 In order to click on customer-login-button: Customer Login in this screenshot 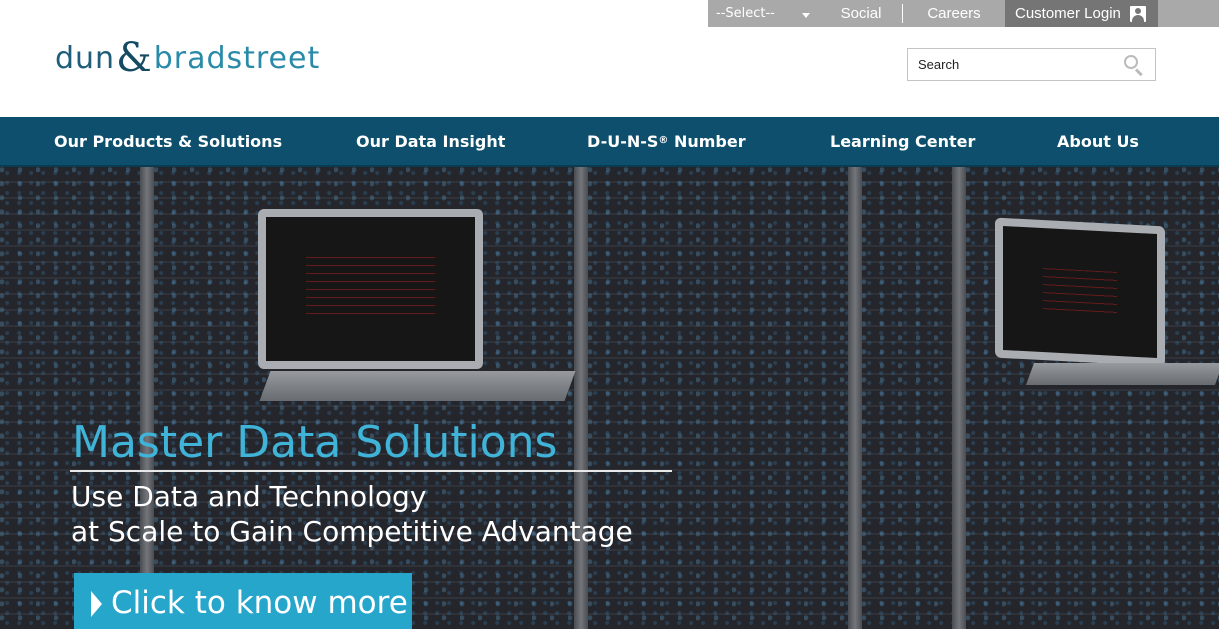, I will do `click(1081, 13)`.